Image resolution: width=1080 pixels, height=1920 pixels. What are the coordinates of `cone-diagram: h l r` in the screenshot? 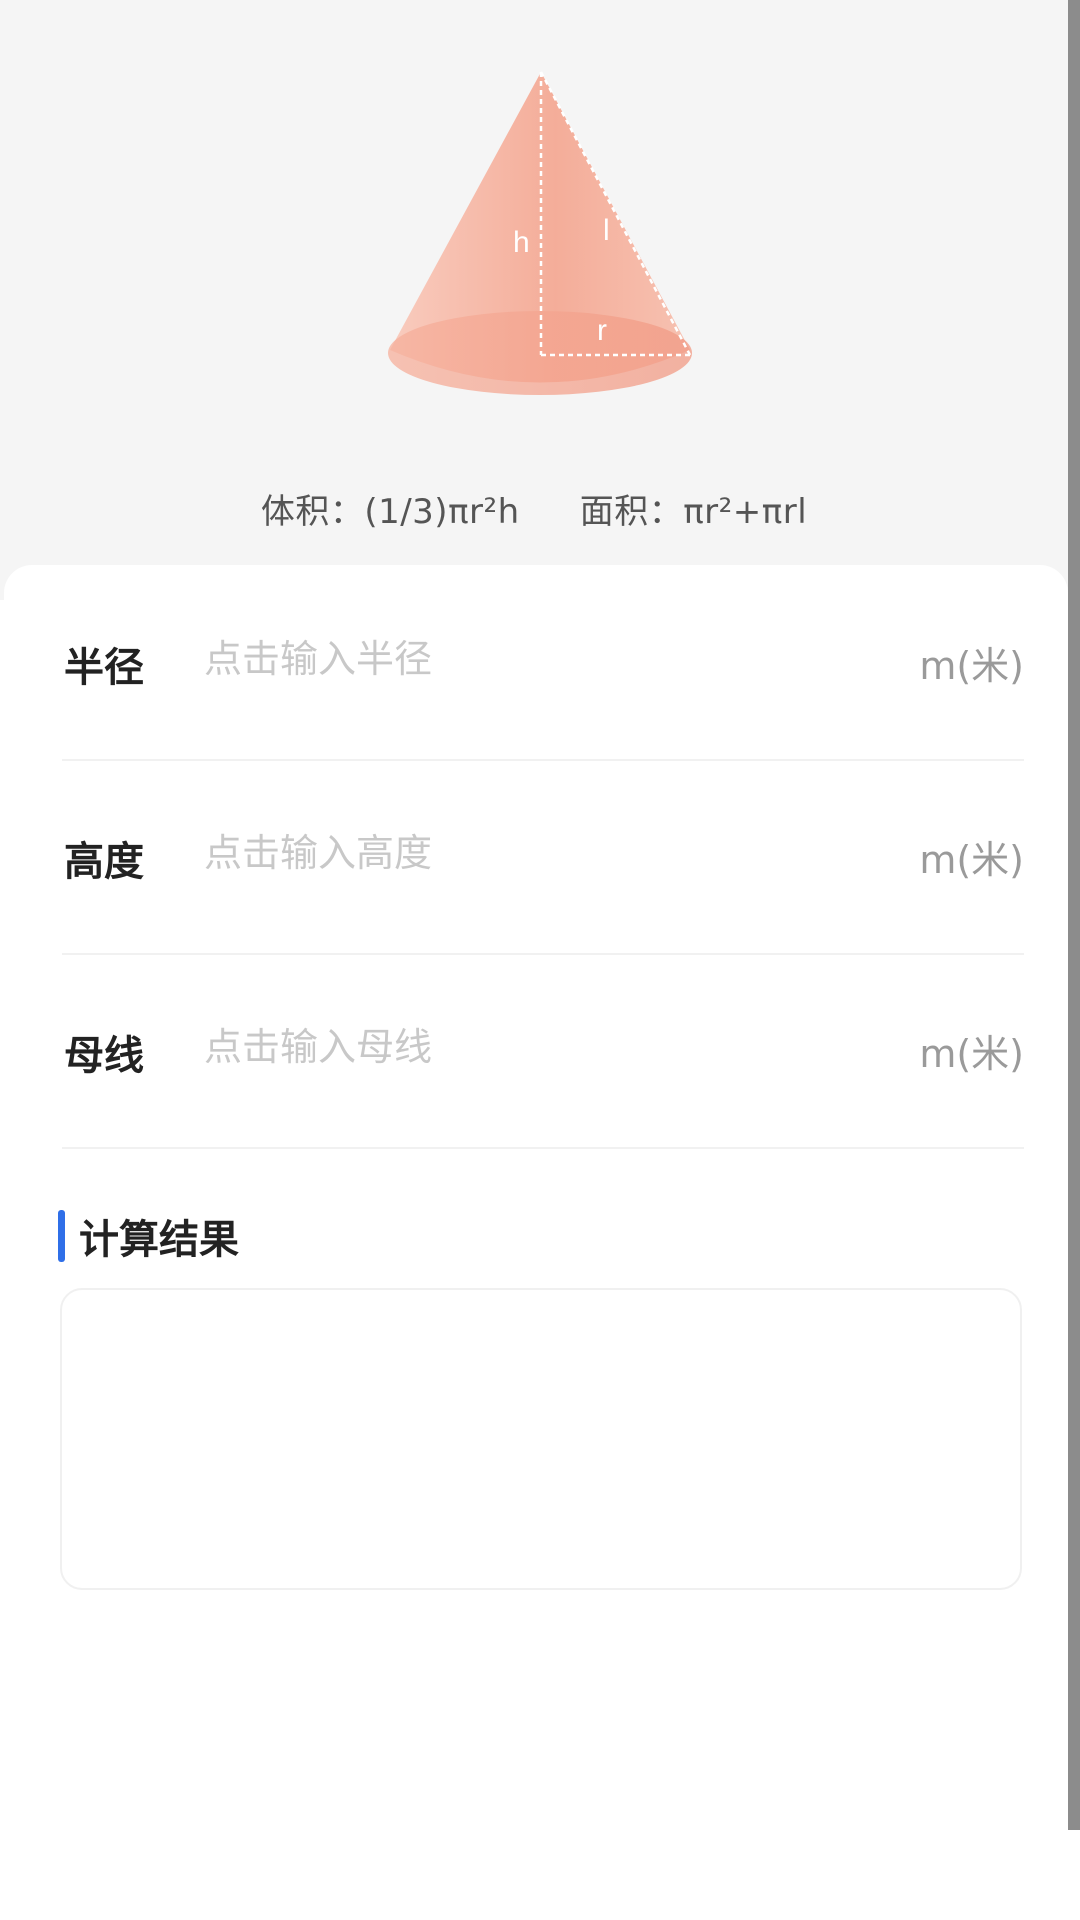 It's located at (540, 233).